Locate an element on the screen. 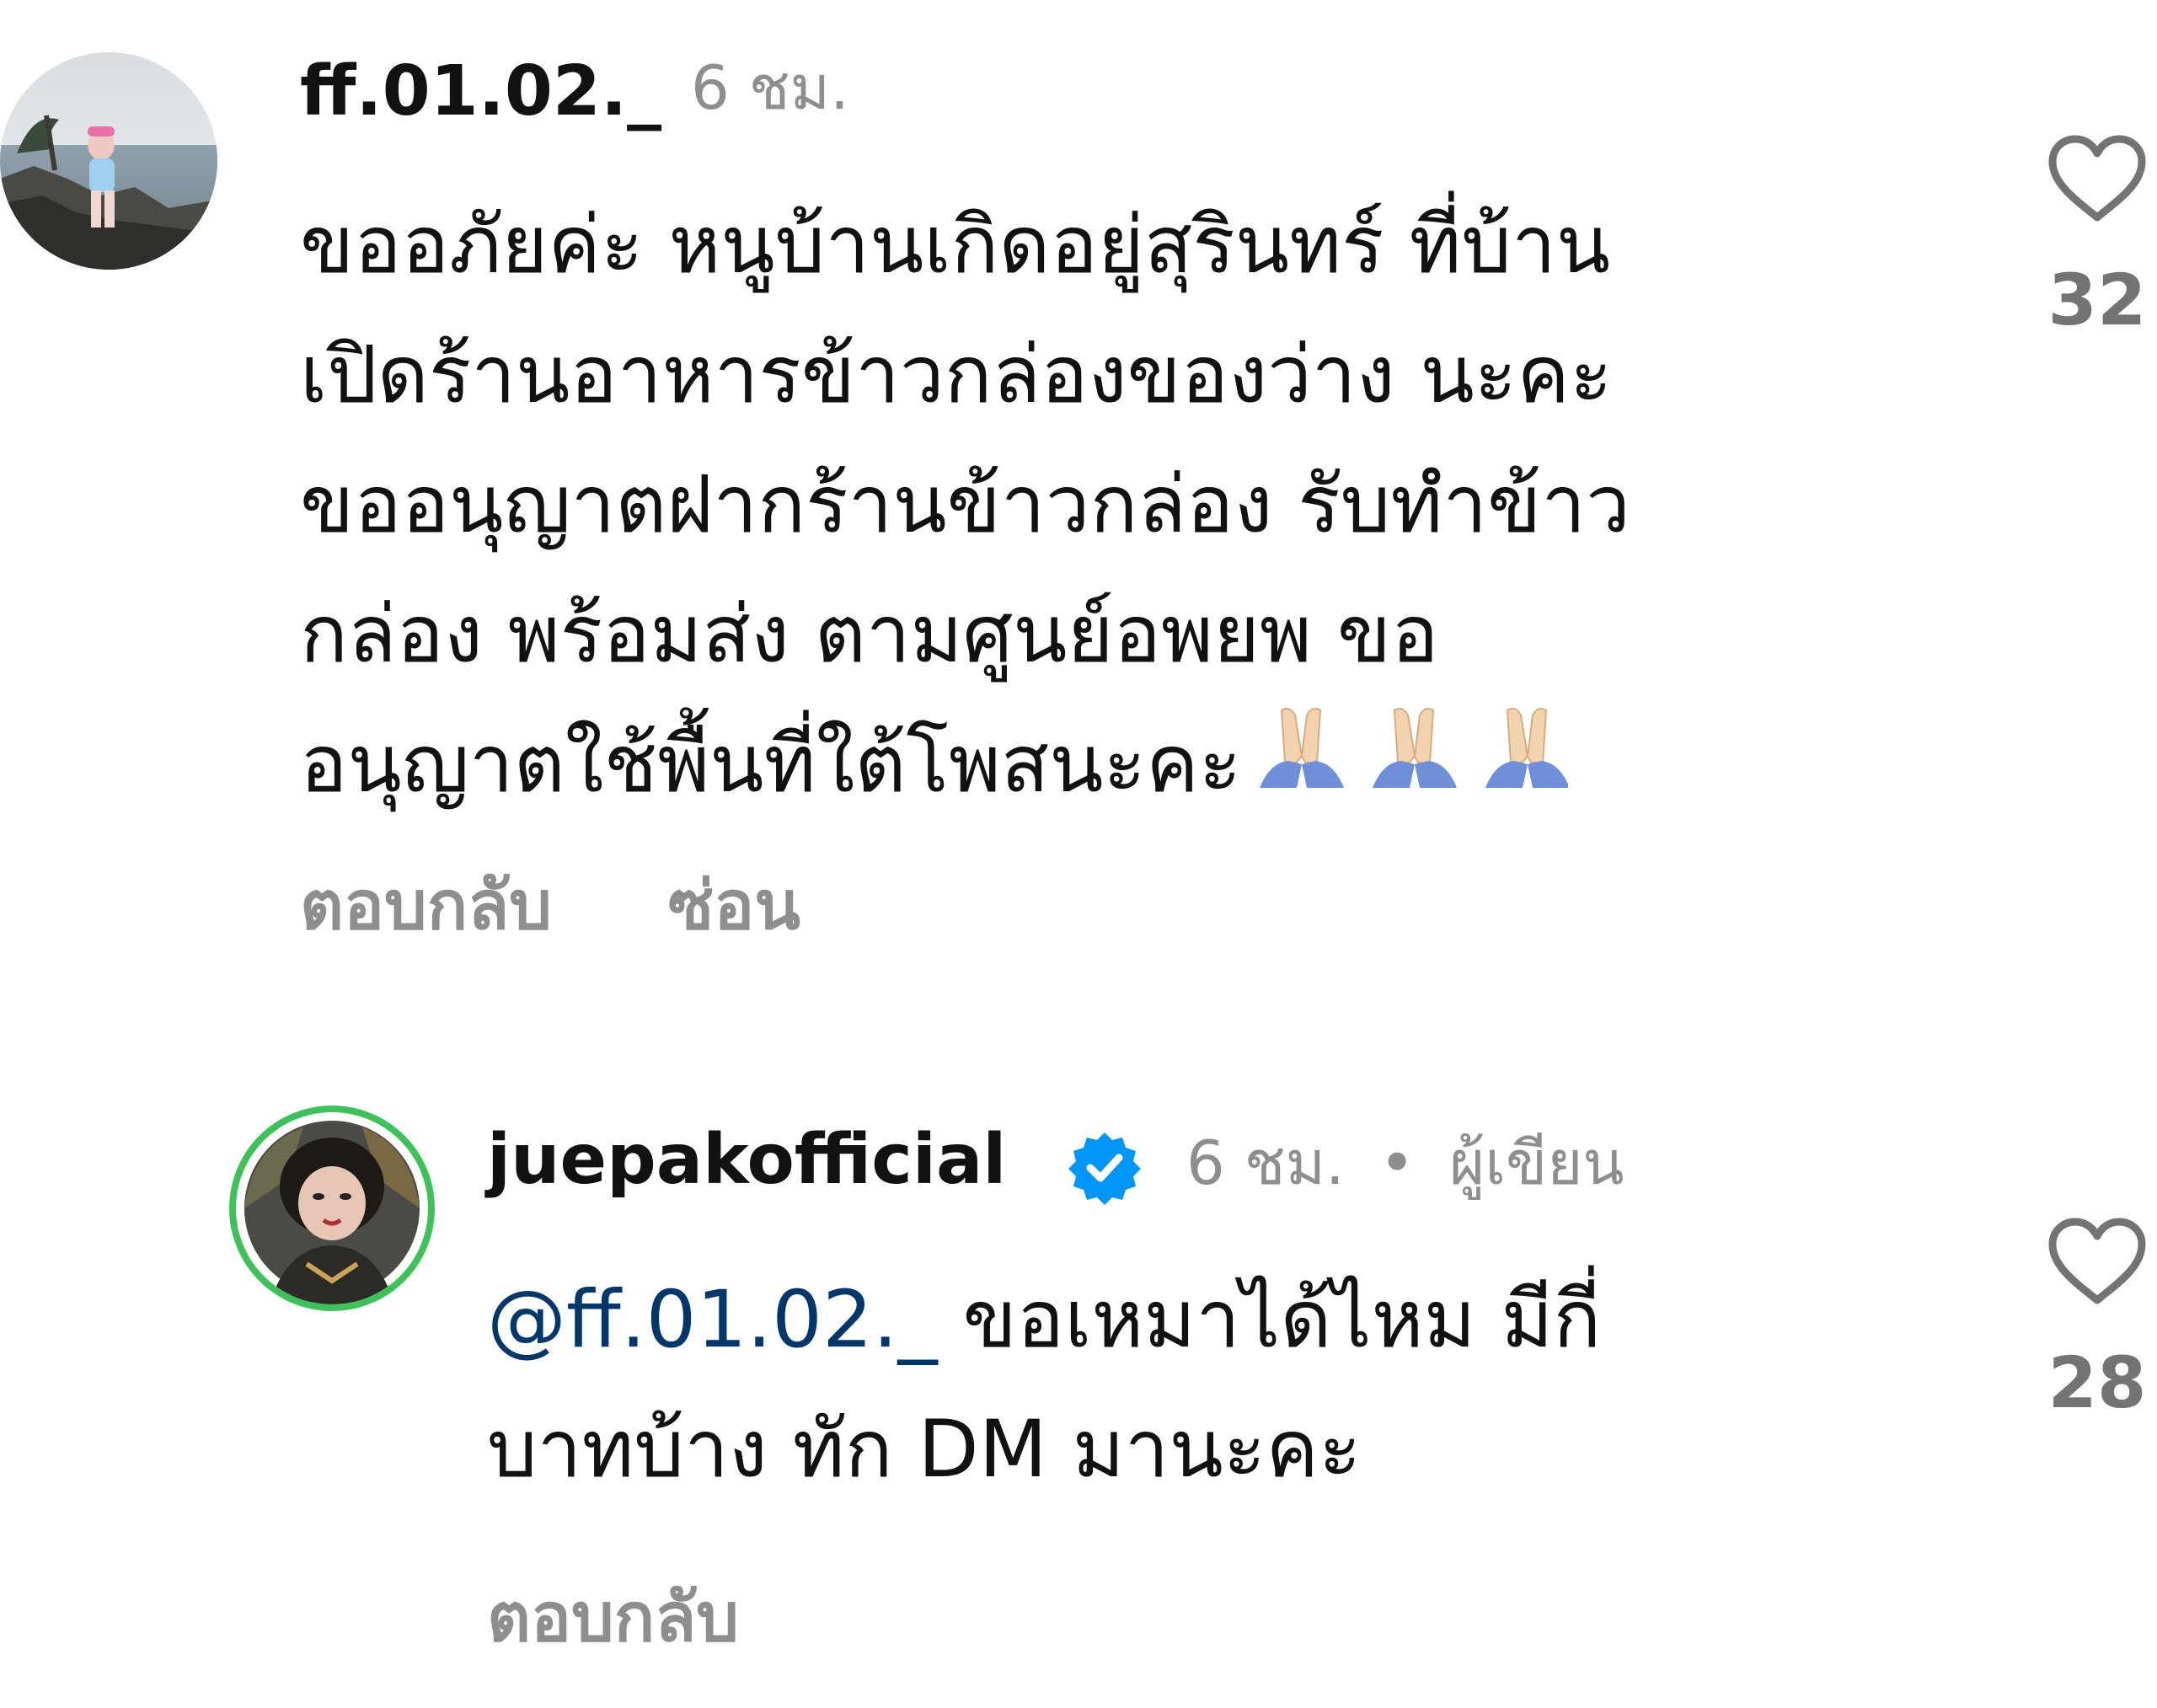 The width and height of the screenshot is (2157, 1708). comment-text-line: บาทบ้าง ทัก DM มานะคะ is located at coordinates (924, 1450).